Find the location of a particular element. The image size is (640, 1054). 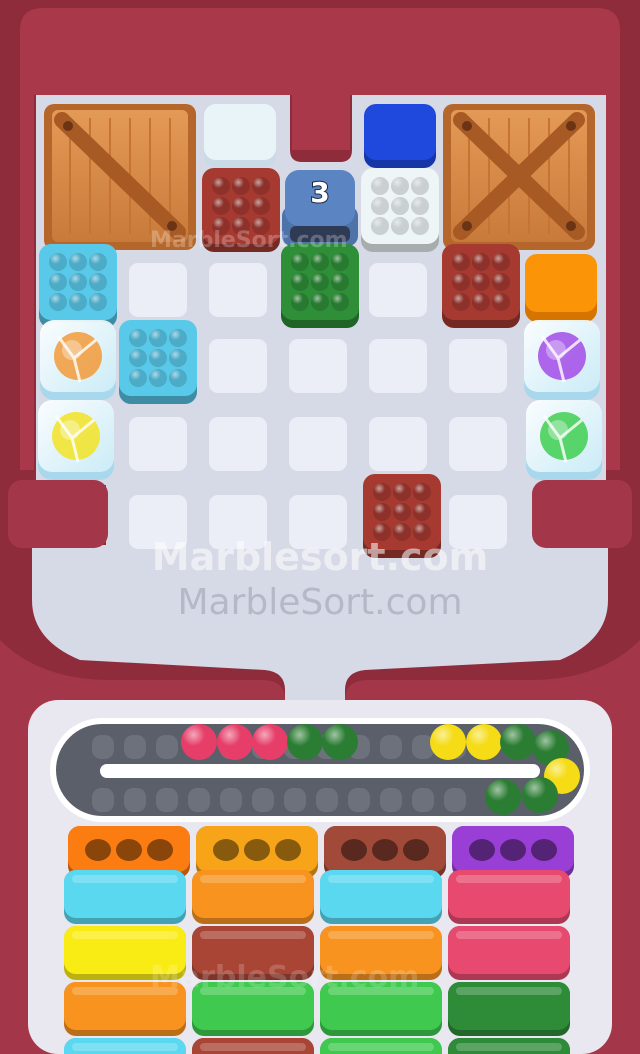

block-white-top is located at coordinates (400, 210).